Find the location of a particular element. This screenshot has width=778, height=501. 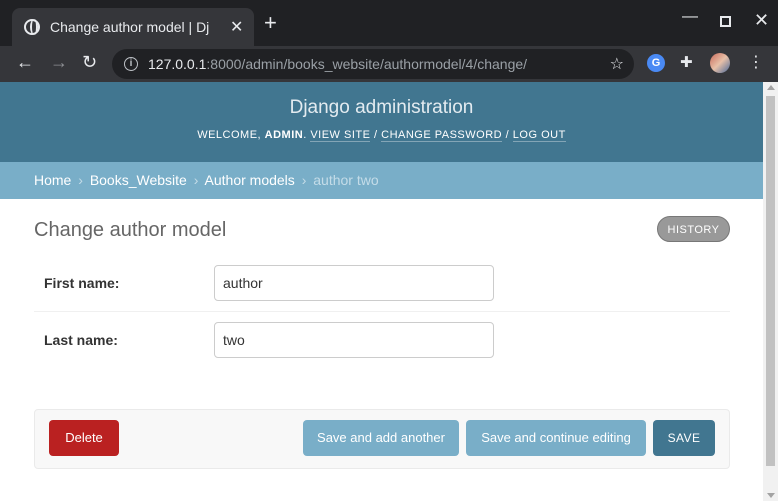

maximize-button is located at coordinates (725, 21).